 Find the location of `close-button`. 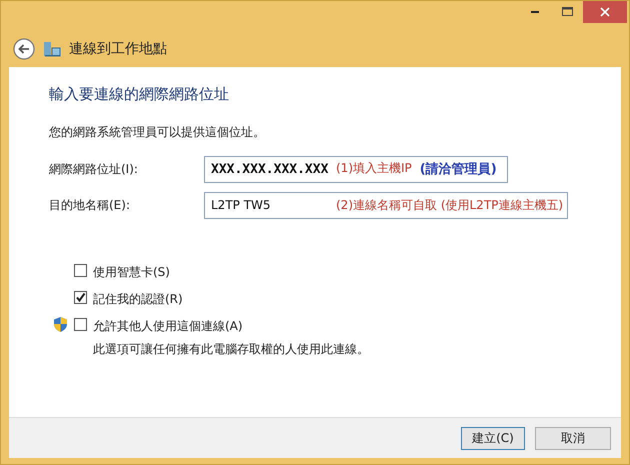

close-button is located at coordinates (605, 12).